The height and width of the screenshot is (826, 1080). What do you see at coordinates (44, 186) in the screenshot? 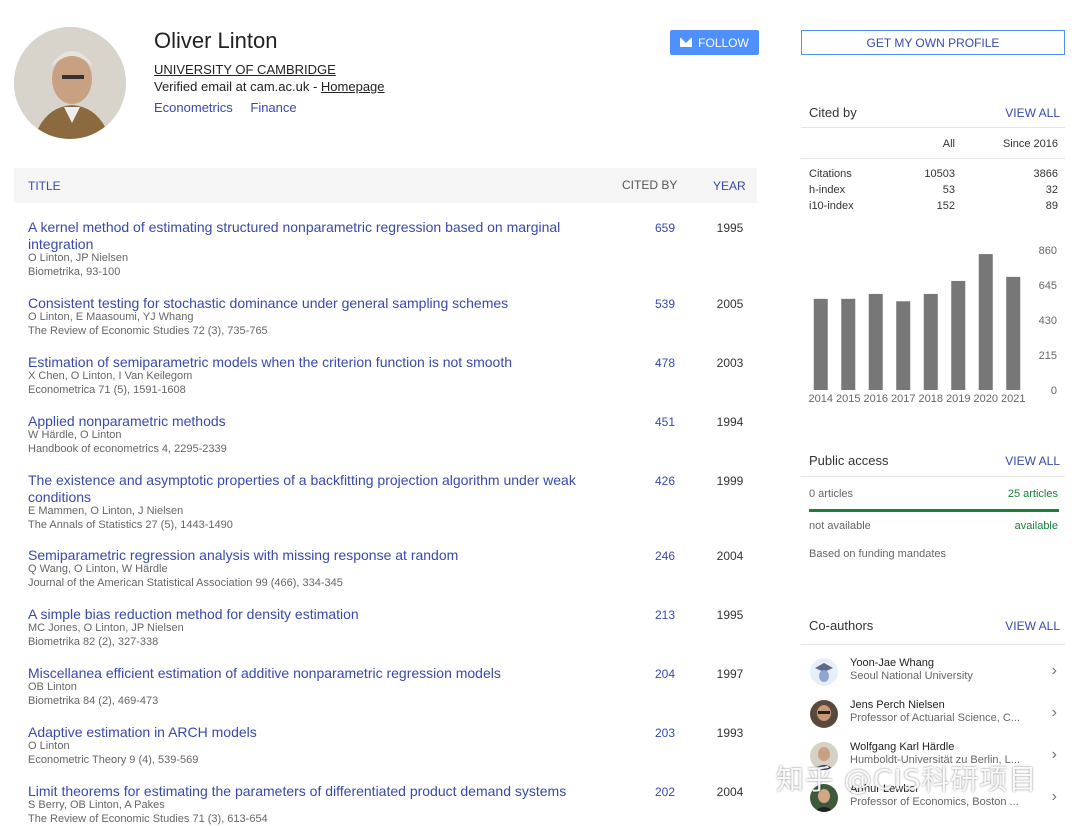
I see `sort-by-title: TITLE` at bounding box center [44, 186].